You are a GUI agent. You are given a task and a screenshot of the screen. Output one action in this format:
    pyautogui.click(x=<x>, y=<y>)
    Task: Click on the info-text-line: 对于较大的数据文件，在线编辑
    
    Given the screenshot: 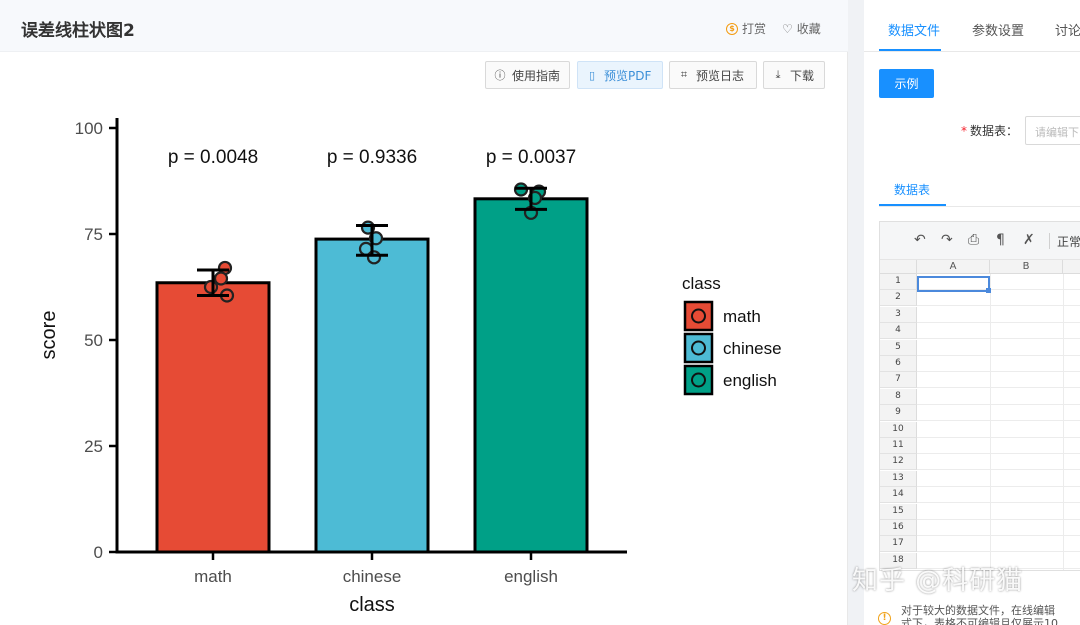 What is the action you would take?
    pyautogui.click(x=978, y=610)
    